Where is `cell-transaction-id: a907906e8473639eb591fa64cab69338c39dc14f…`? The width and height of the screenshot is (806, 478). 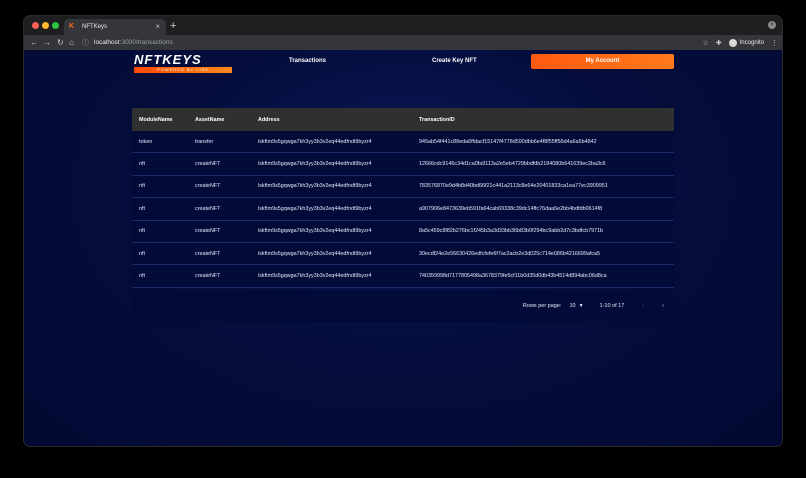
cell-transaction-id: a907906e8473639eb591fa64cab69338c39dc14f… is located at coordinates (511, 208).